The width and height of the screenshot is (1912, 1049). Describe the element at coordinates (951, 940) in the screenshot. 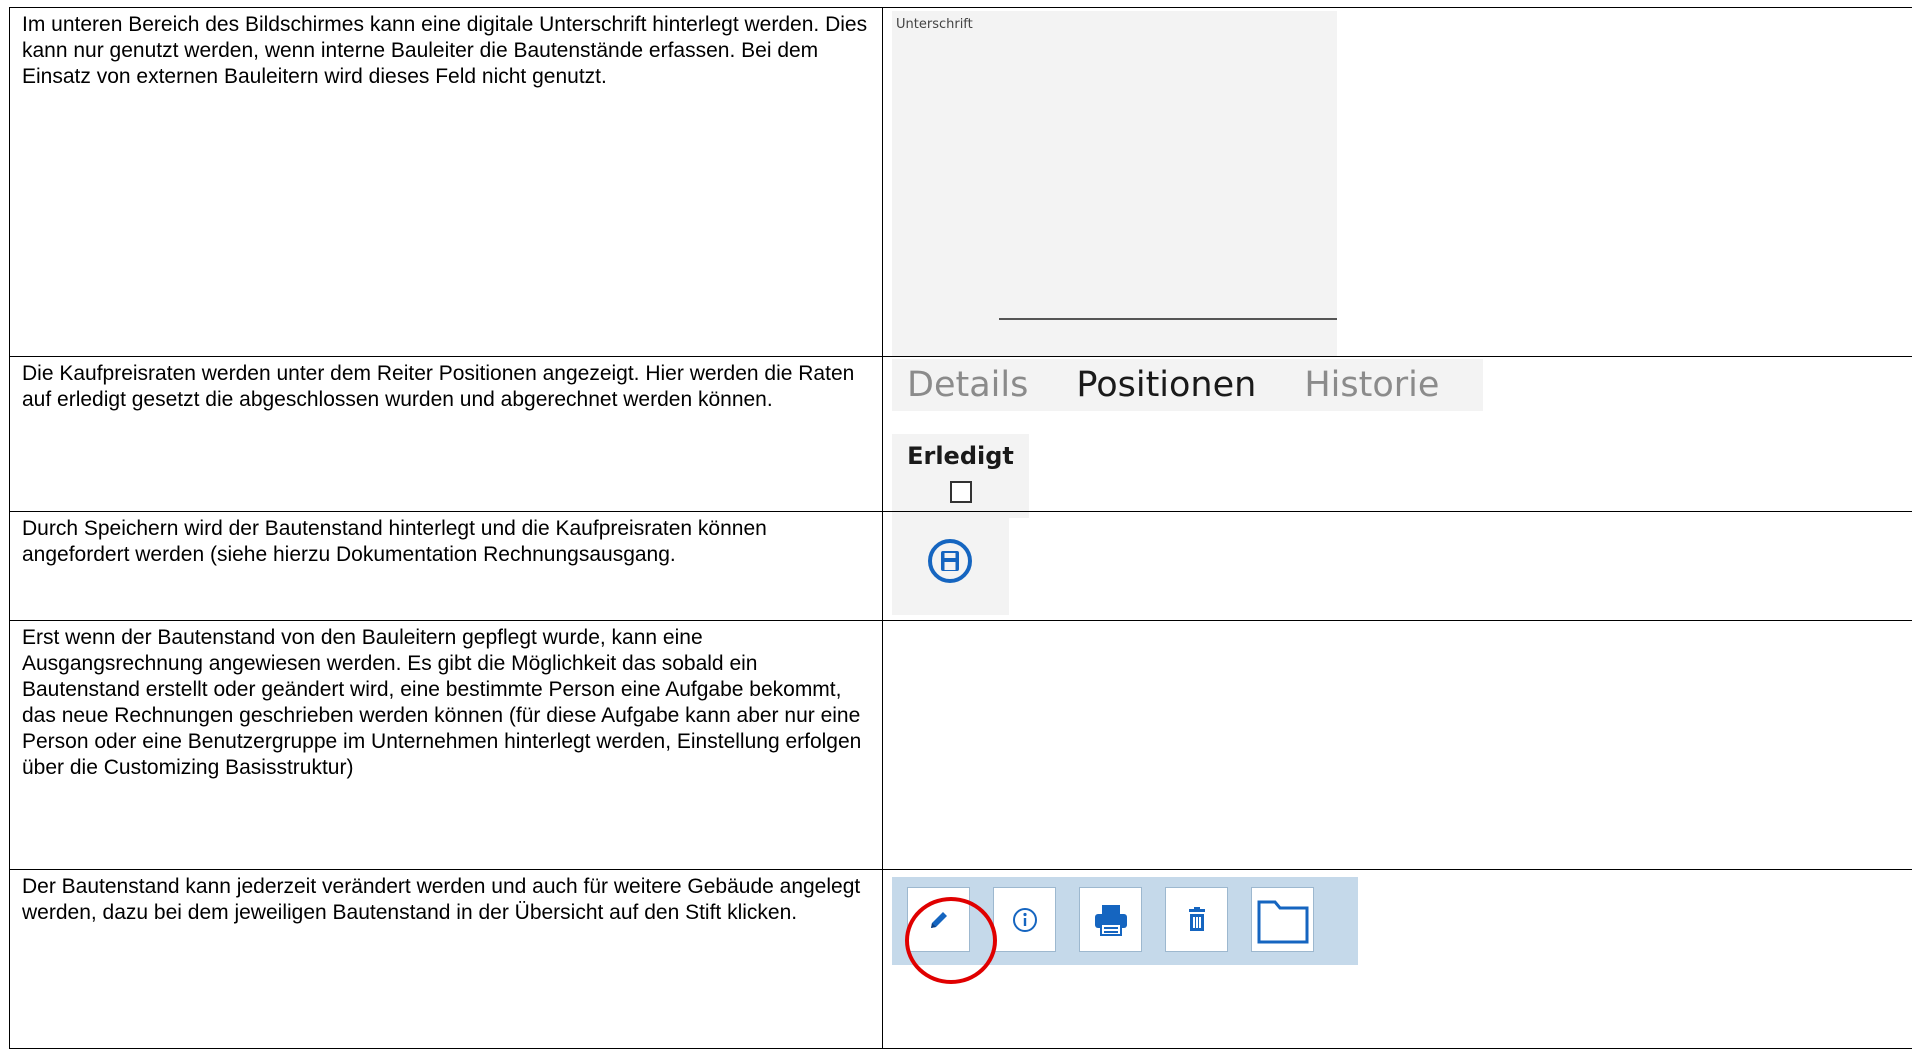

I see `highlight-circle` at that location.